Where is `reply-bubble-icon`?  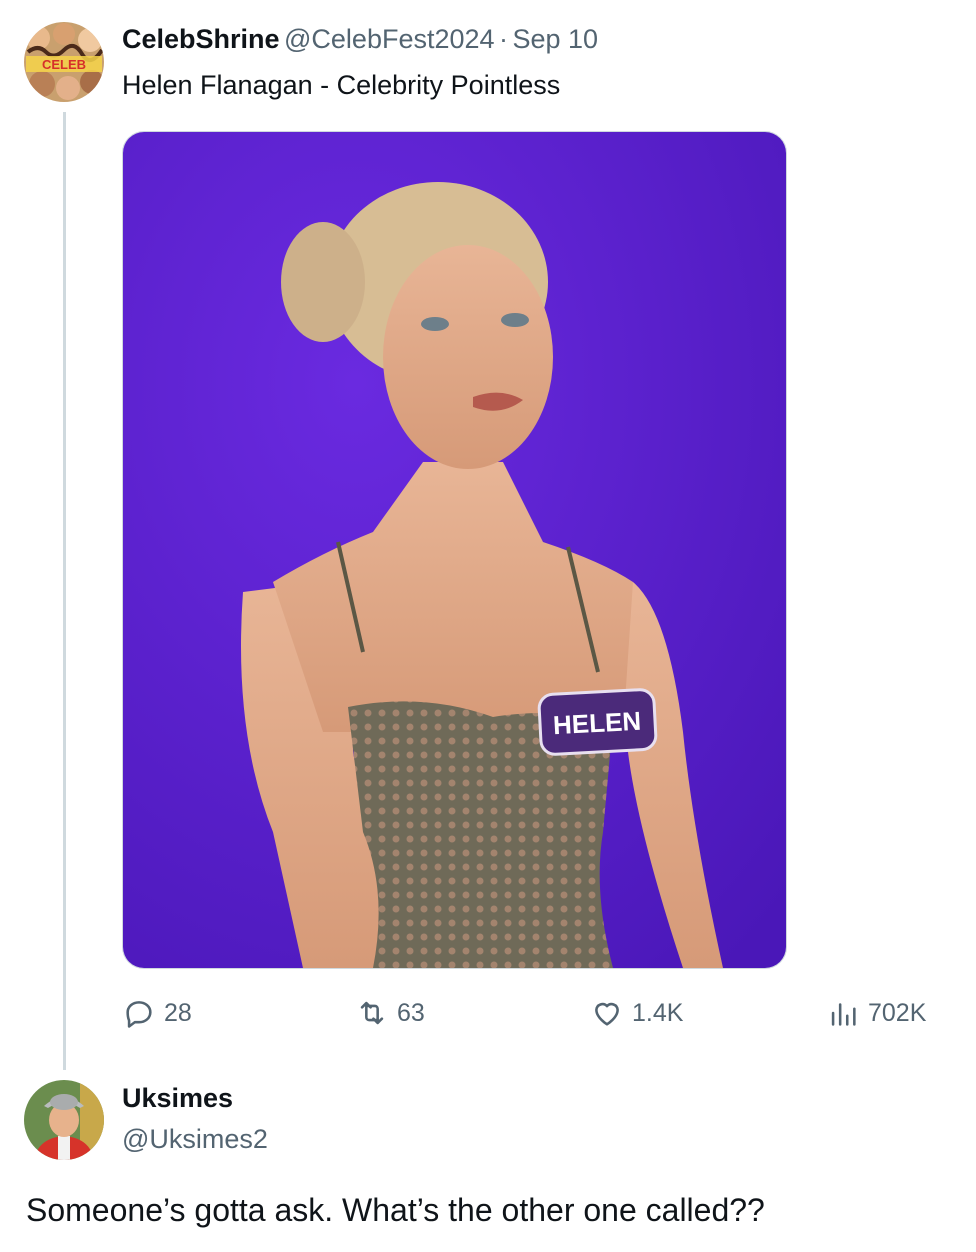
reply-bubble-icon is located at coordinates (139, 1014).